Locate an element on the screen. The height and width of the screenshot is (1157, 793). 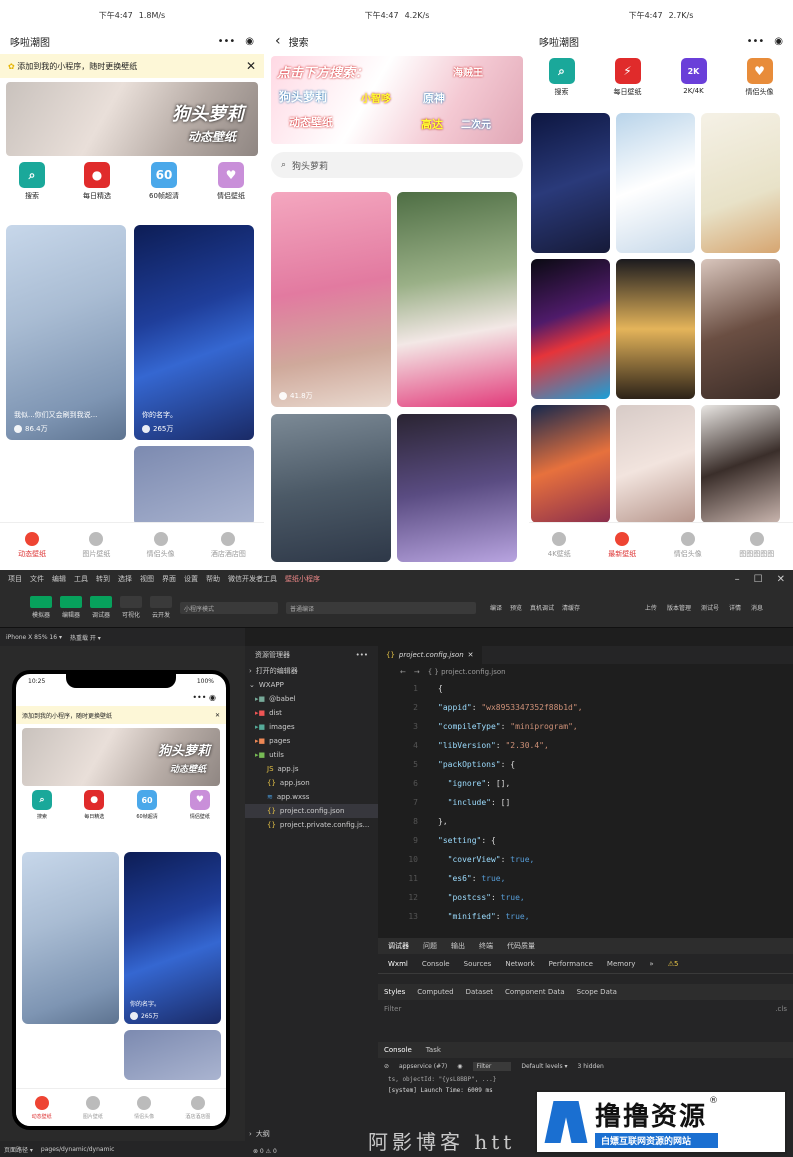
maximize-icon: ☐ is located at coordinates (758, 579).